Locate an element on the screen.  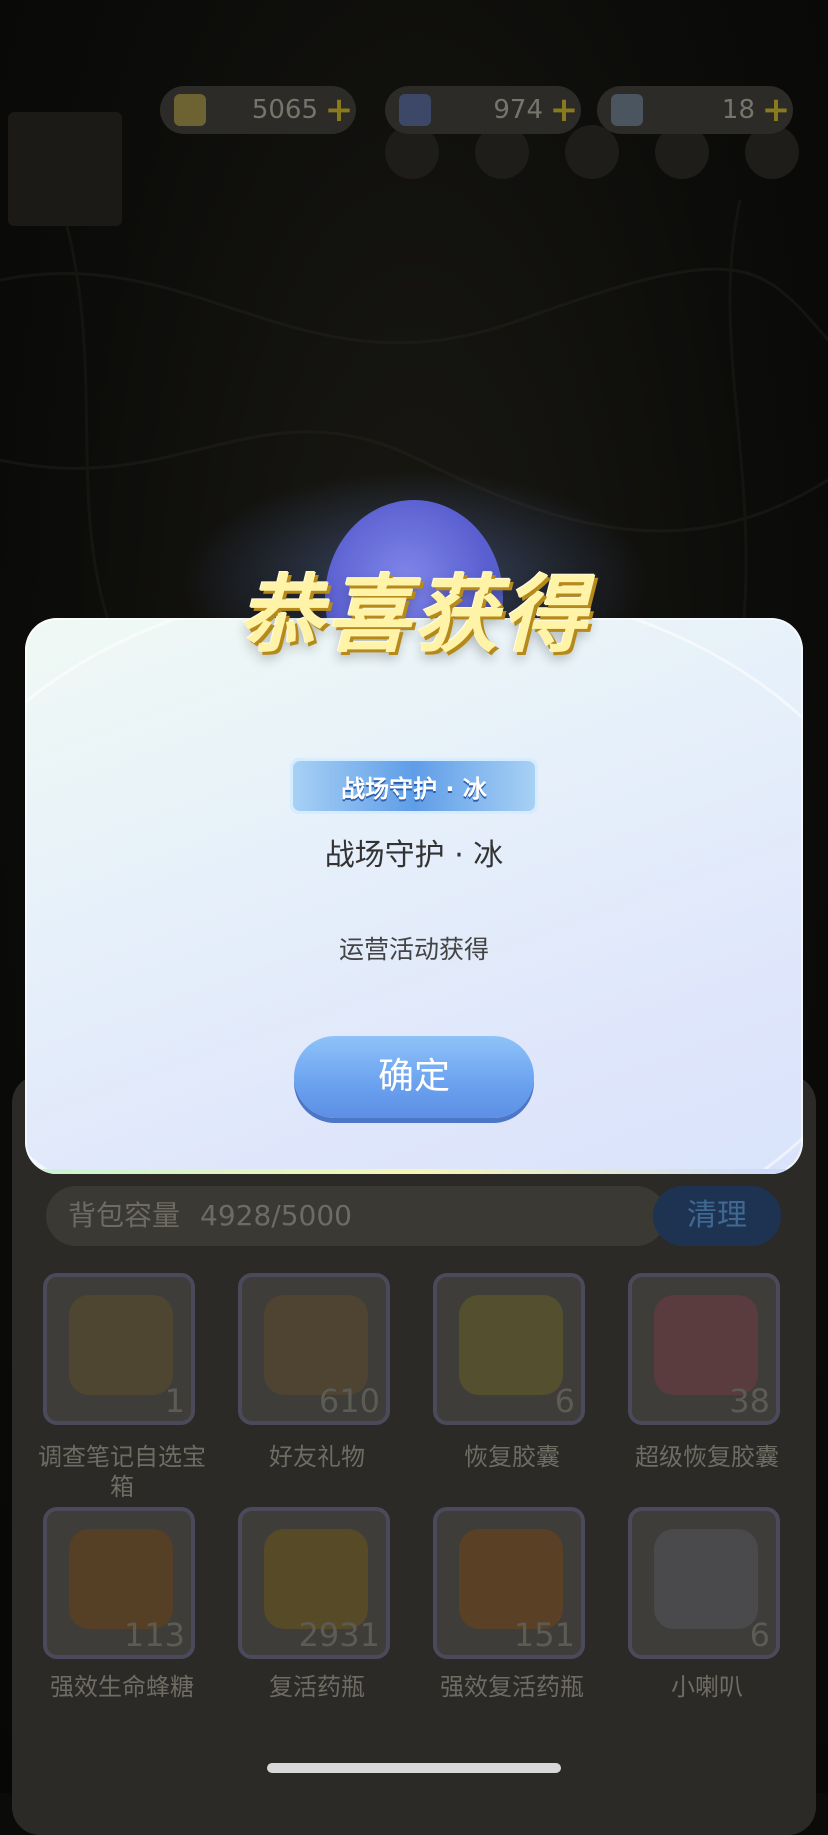
item-name: 好友礼物 is located at coordinates (317, 1457).